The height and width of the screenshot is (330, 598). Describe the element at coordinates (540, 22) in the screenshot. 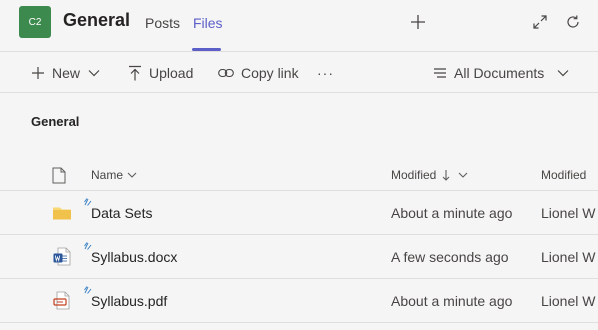

I see `expand-icon` at that location.